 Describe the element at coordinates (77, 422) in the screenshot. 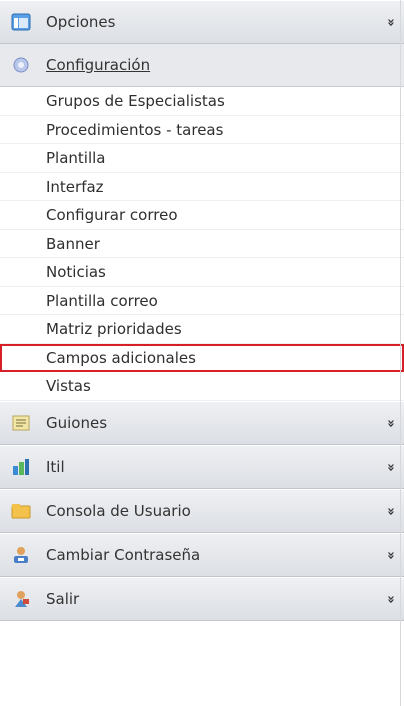

I see `section-guiones-label: Guiones` at that location.